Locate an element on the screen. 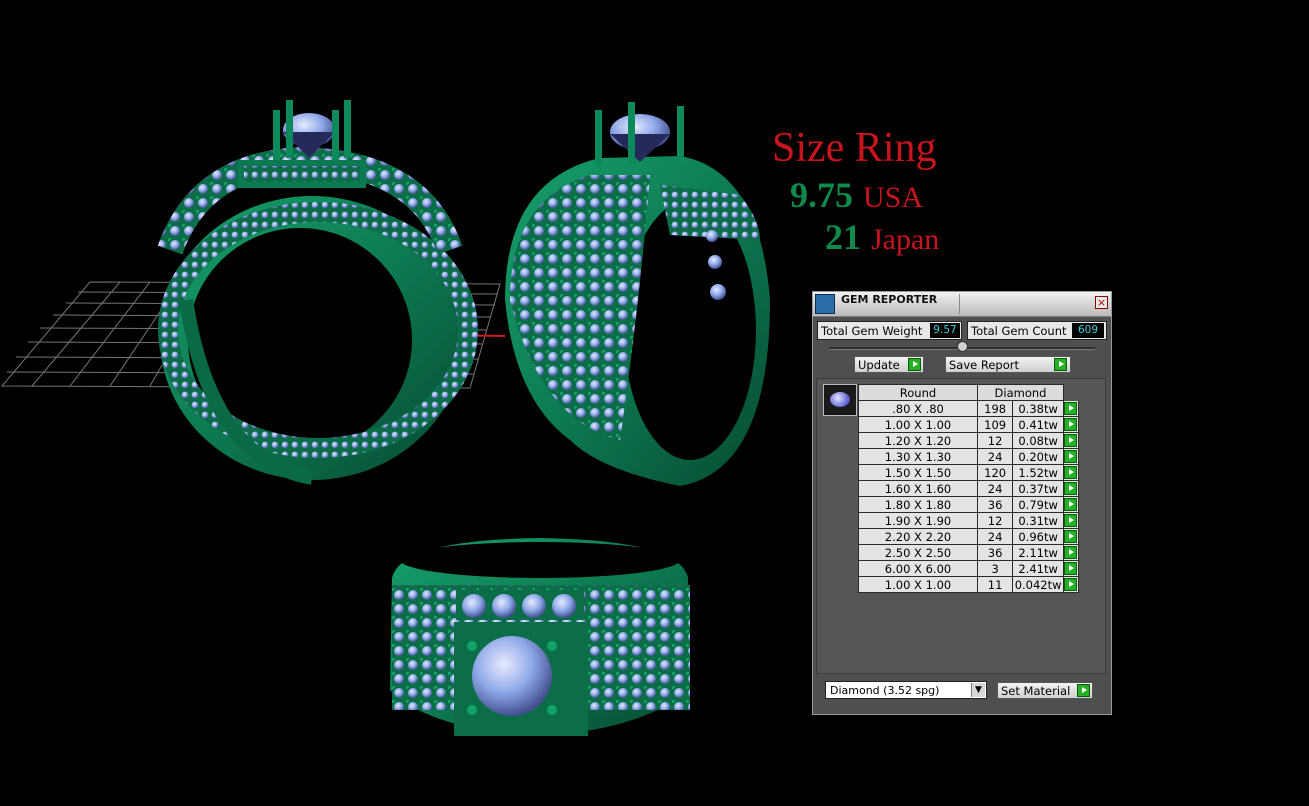 This screenshot has width=1309, height=806. size-japan-value: 21 is located at coordinates (843, 237).